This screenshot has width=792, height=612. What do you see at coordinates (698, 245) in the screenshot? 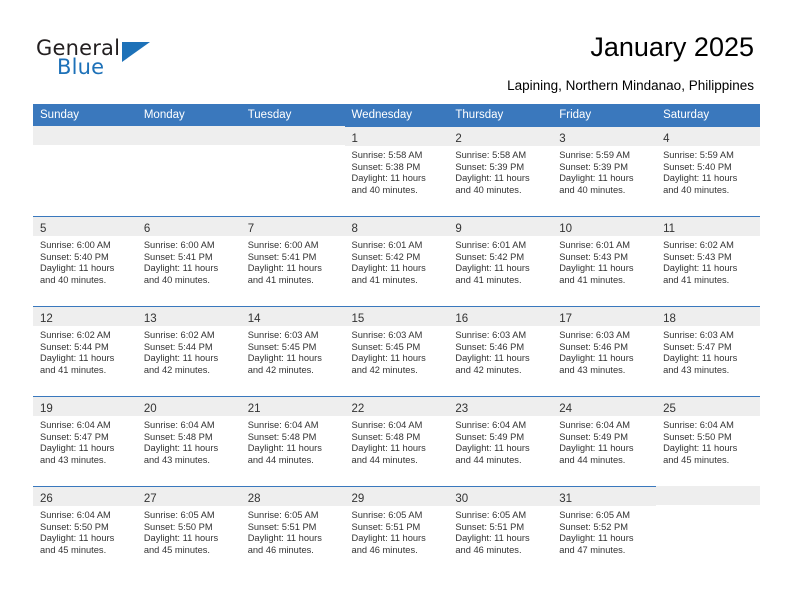
I see `sunrise-text: Sunrise: 6:02 AM` at bounding box center [698, 245].